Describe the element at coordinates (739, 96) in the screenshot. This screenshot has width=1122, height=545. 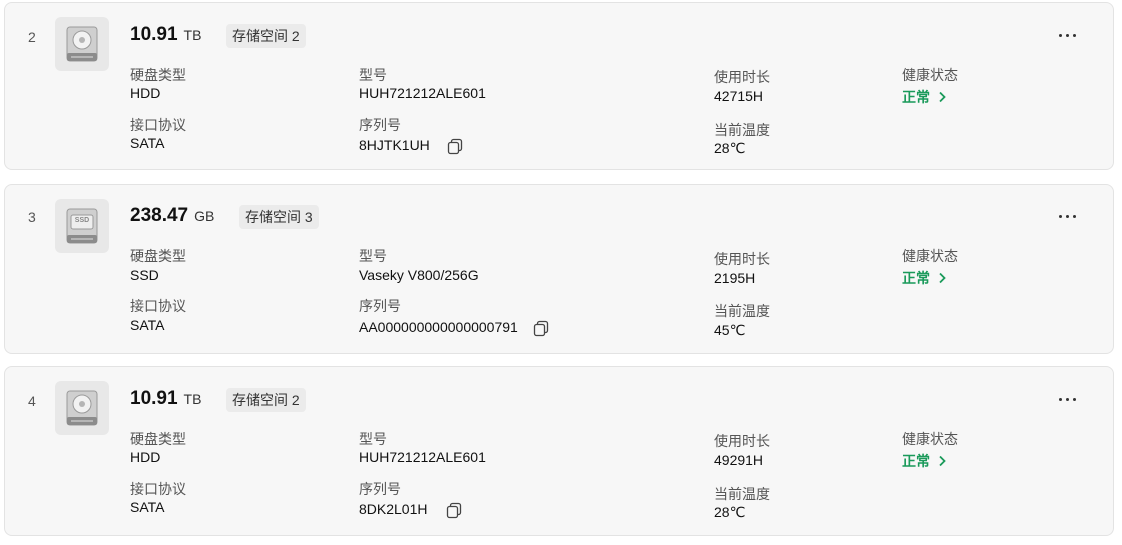
I see `usage-hours-value: 42715H` at that location.